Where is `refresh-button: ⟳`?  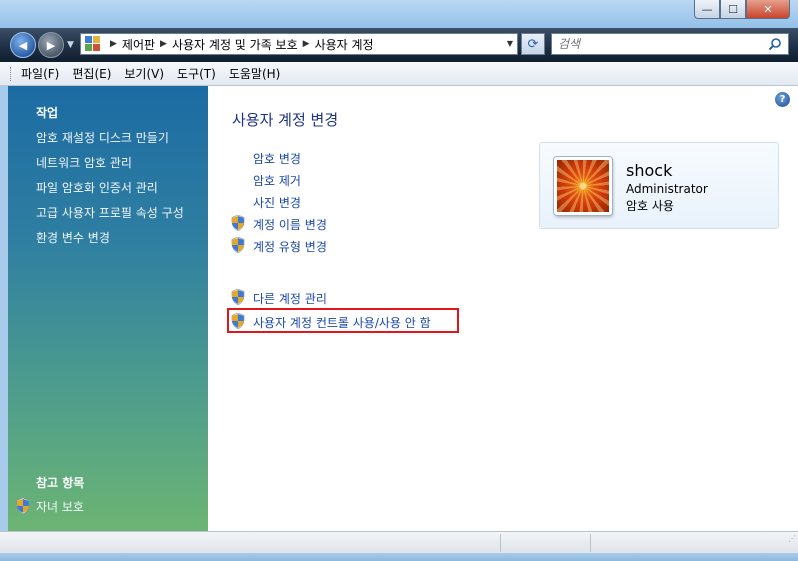 refresh-button: ⟳ is located at coordinates (533, 44).